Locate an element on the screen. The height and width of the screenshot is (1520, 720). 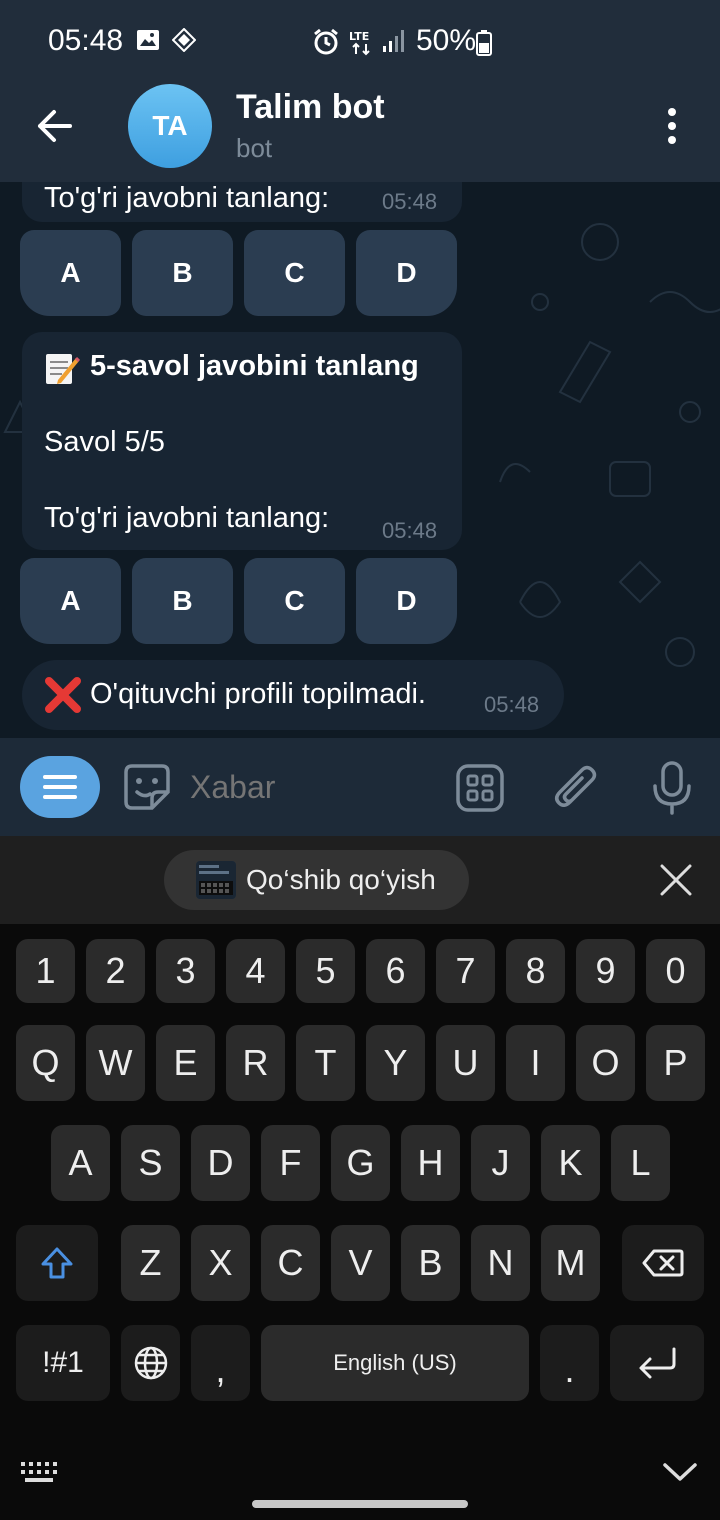
cross-mark-icon is located at coordinates (63, 695).